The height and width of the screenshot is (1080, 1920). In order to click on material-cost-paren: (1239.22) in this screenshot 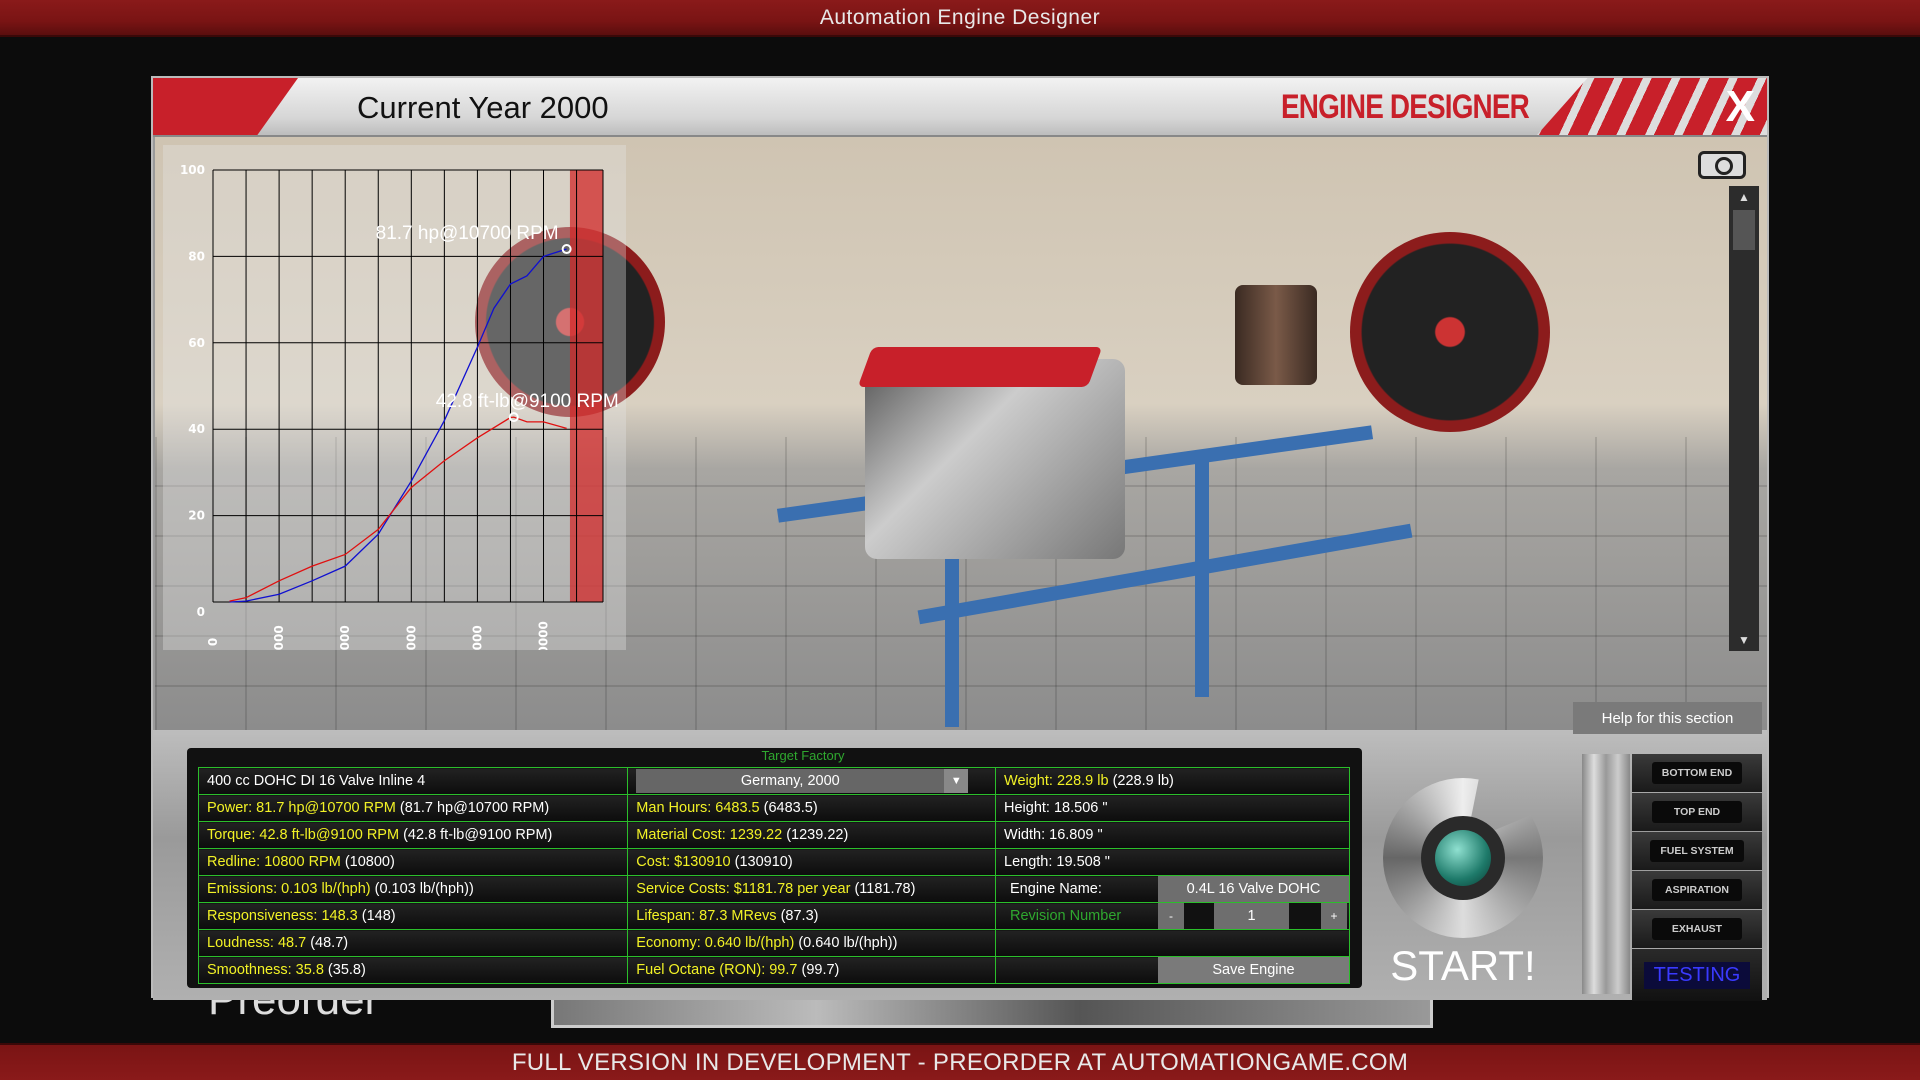, I will do `click(817, 835)`.